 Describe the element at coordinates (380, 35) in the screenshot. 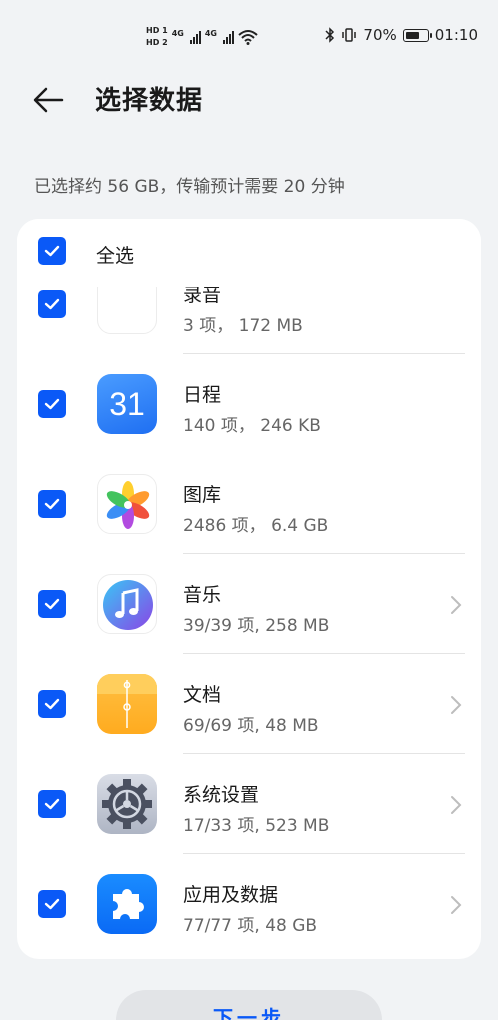

I see `battery-percent: 70%` at that location.